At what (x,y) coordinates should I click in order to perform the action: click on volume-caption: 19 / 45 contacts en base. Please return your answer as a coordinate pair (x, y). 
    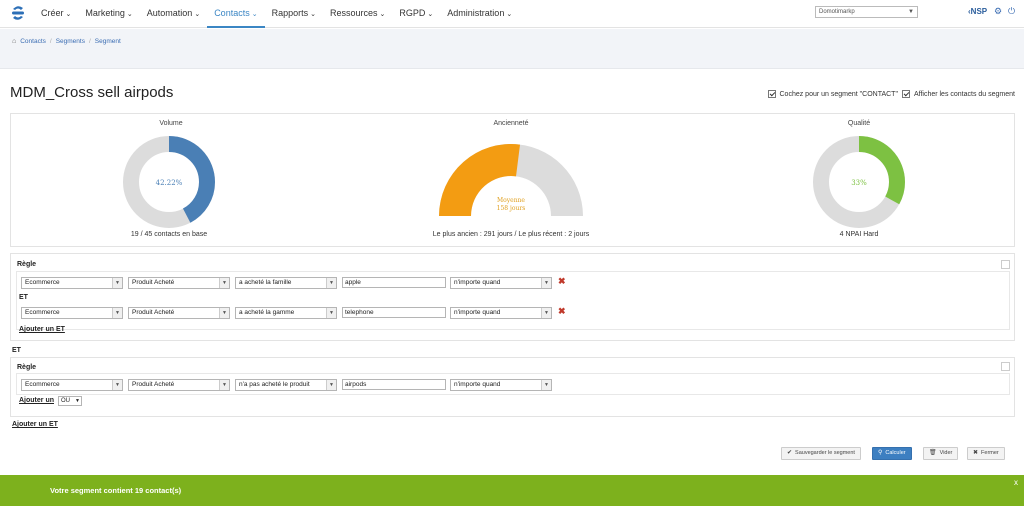
    Looking at the image, I should click on (169, 234).